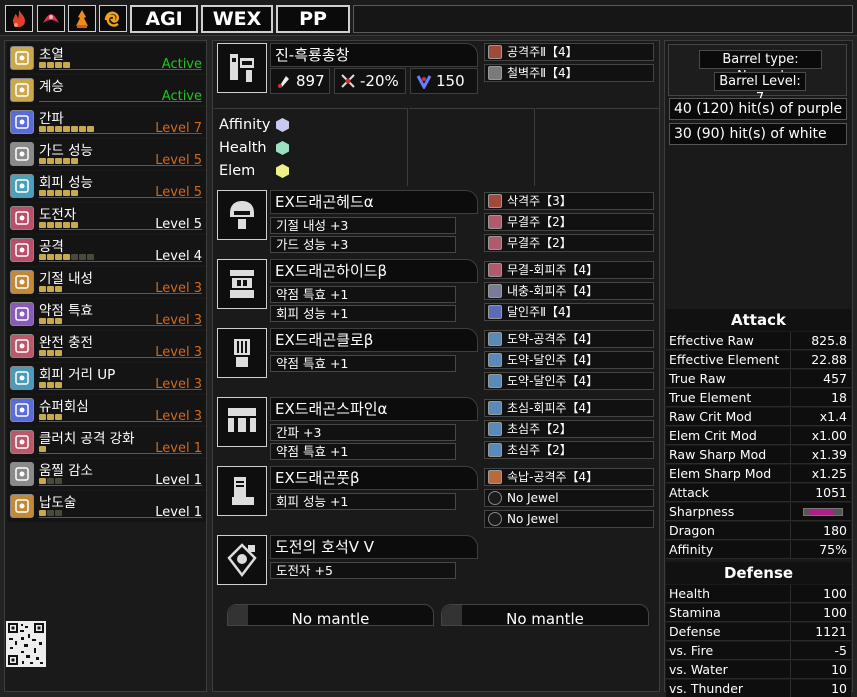 This screenshot has height=697, width=857. What do you see at coordinates (106, 90) in the screenshot?
I see `skill-row: 계승 Active` at bounding box center [106, 90].